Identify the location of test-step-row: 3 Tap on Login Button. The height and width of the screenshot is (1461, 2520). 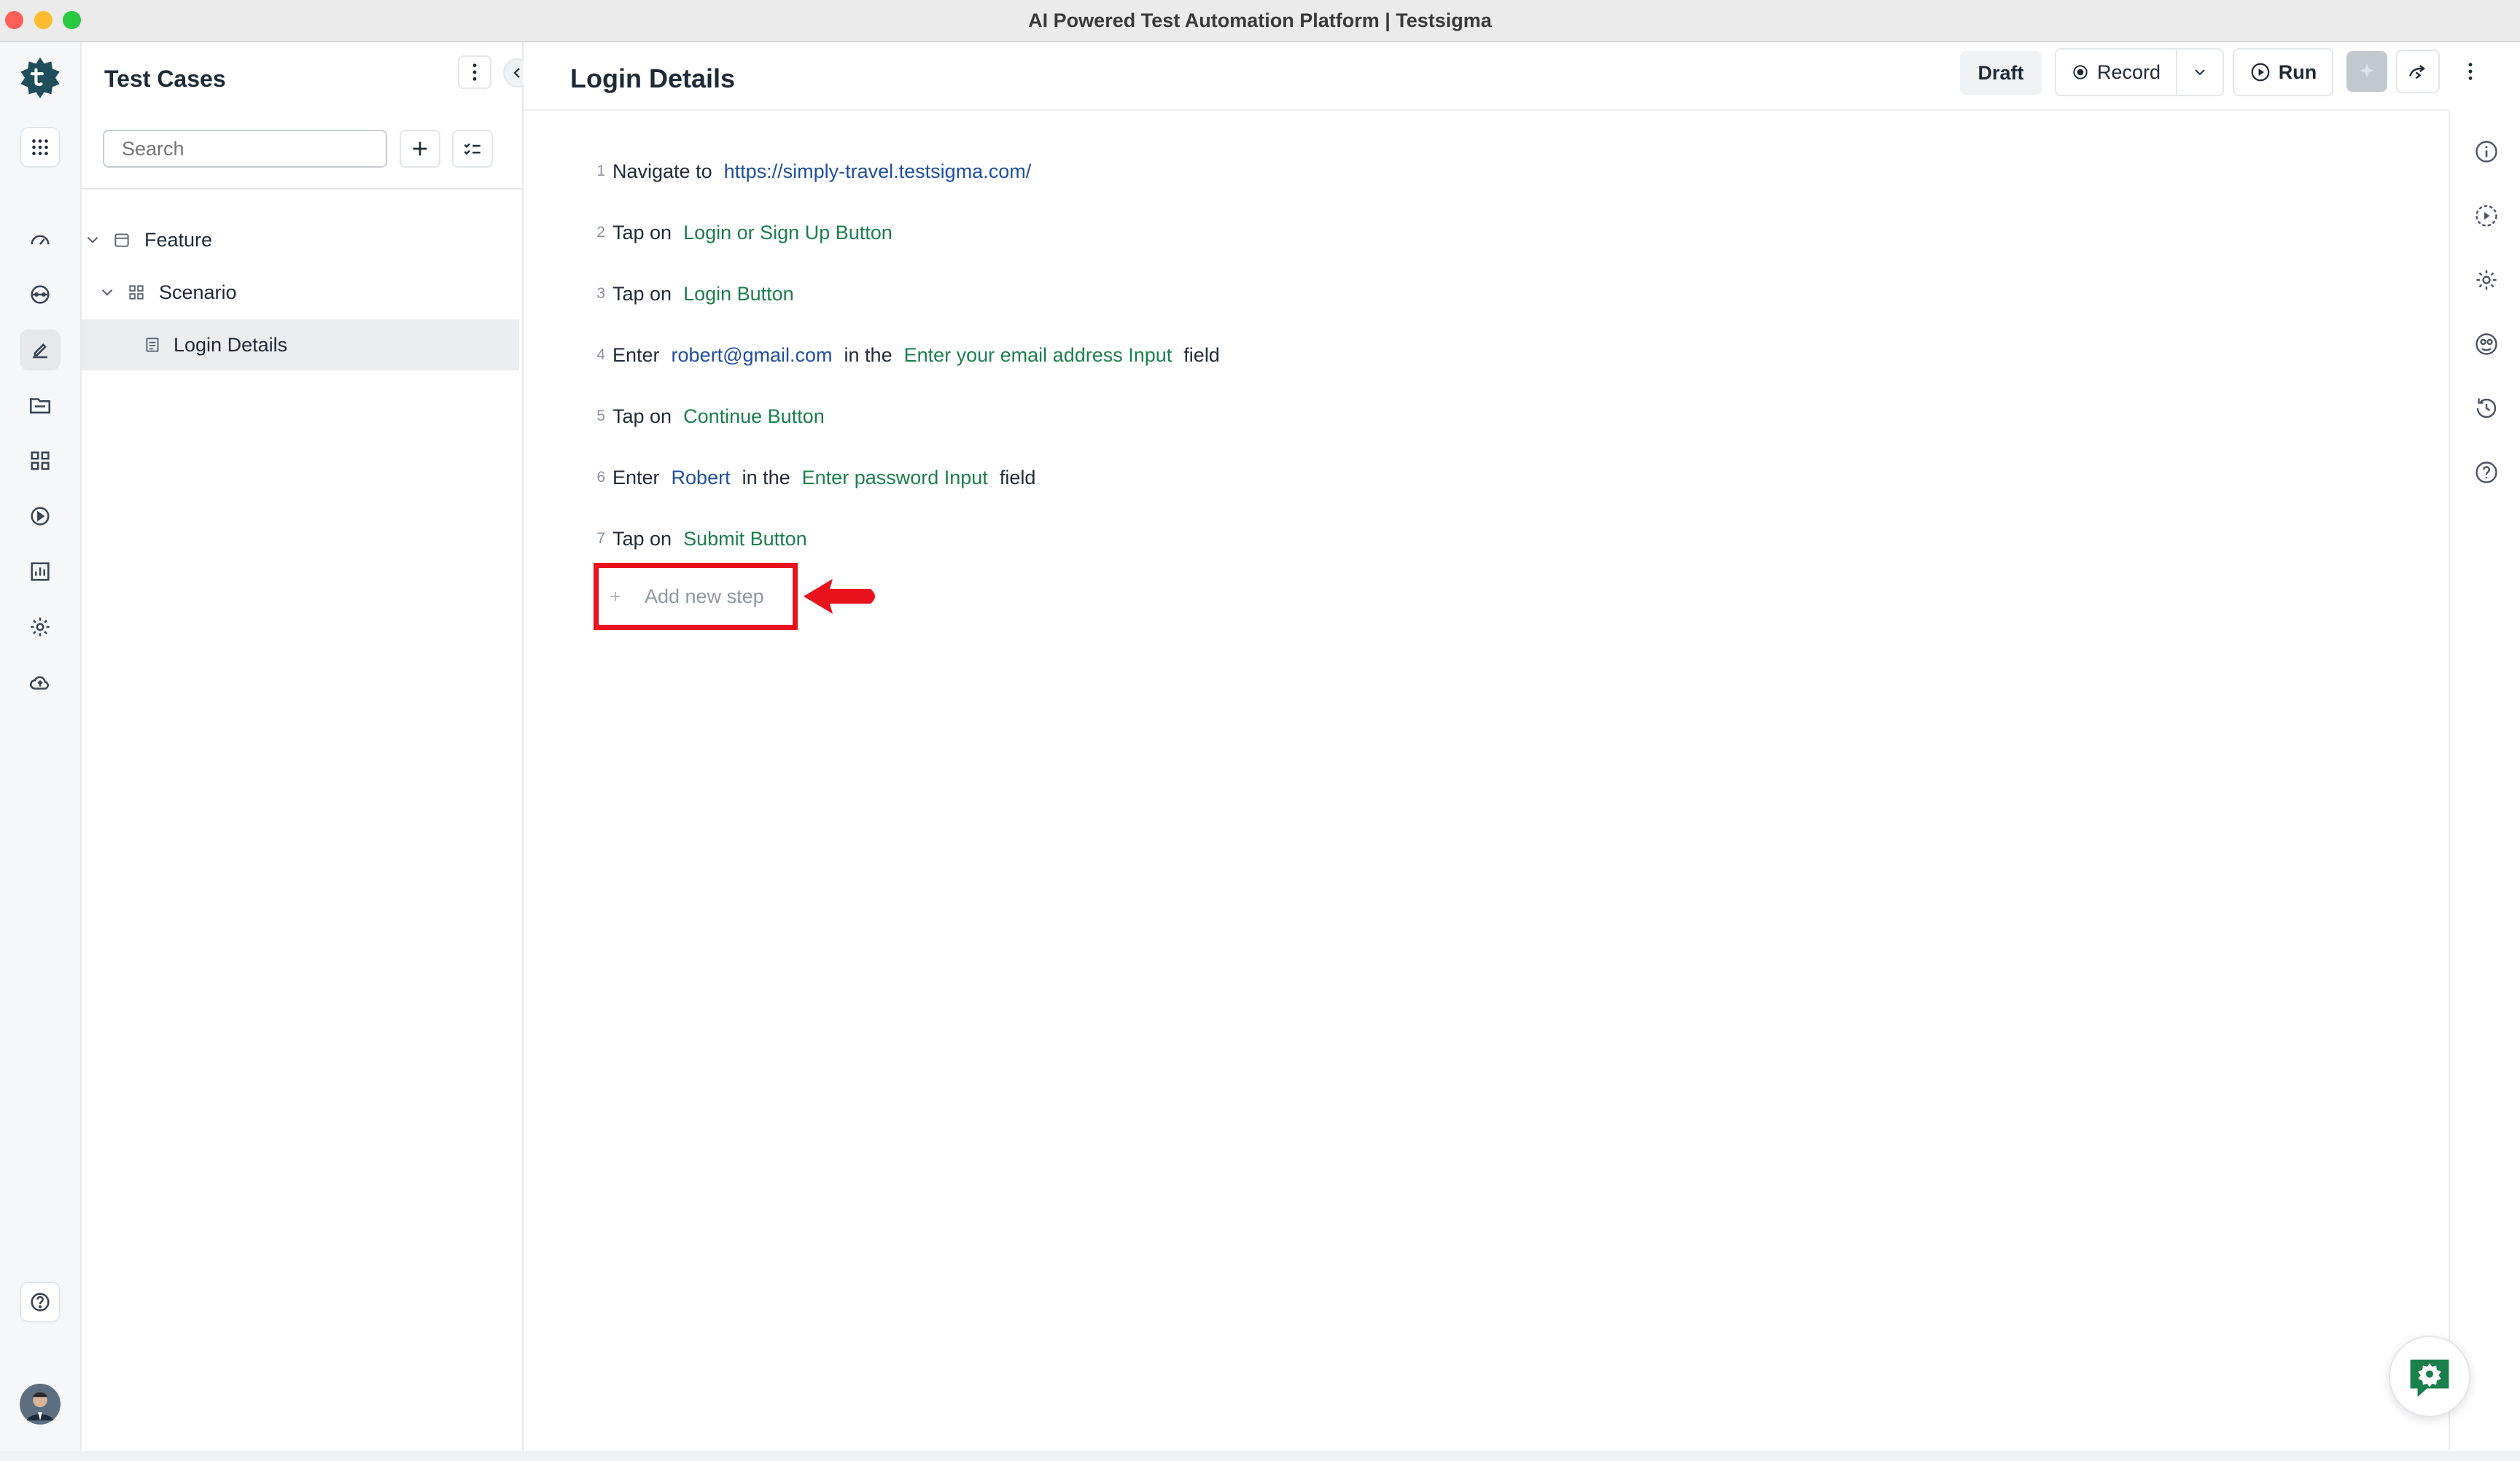
(701, 294).